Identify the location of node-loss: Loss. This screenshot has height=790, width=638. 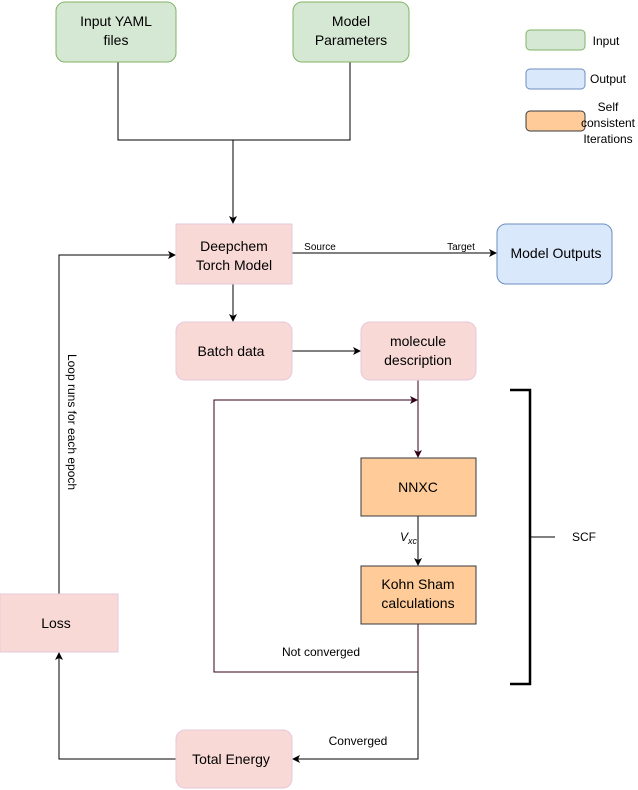
(59, 623).